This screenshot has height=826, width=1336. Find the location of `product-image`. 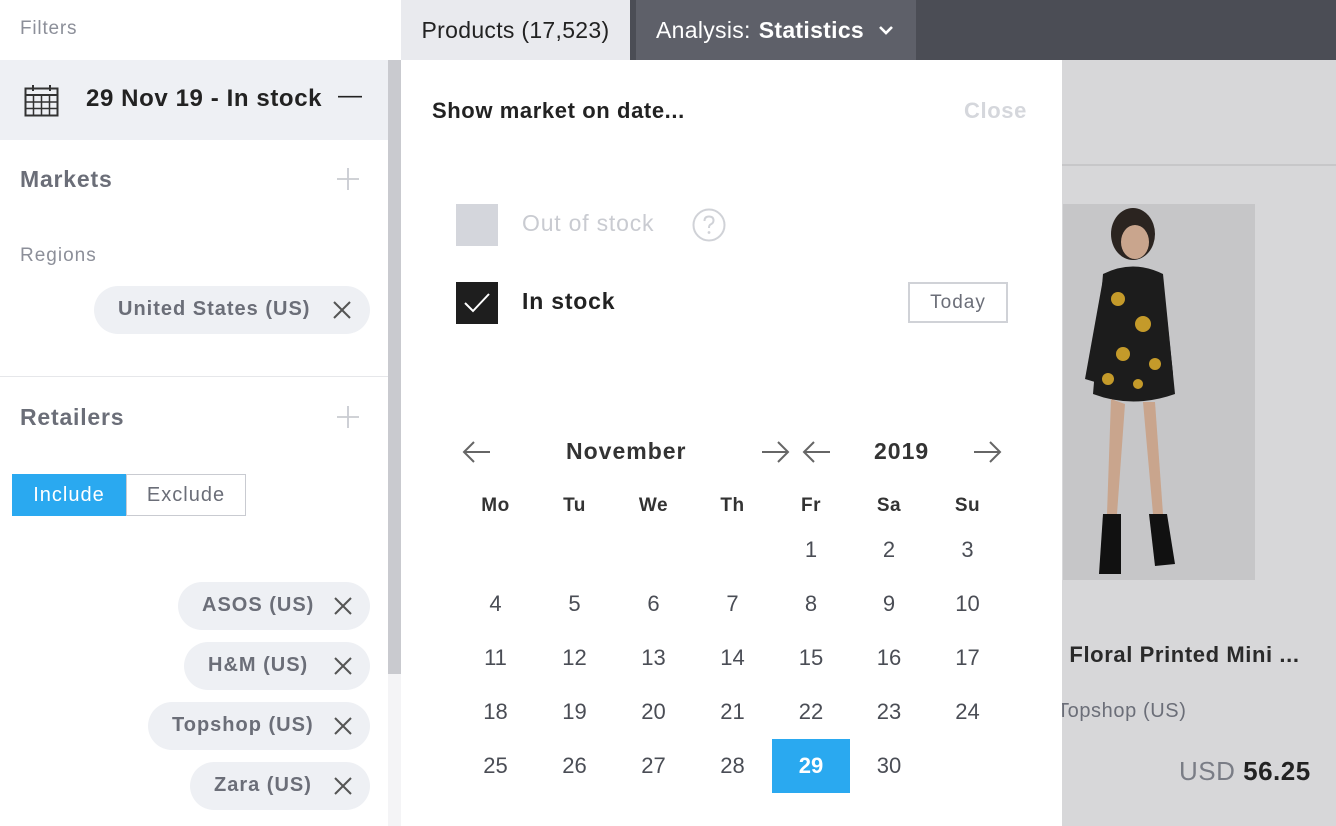

product-image is located at coordinates (1159, 392).